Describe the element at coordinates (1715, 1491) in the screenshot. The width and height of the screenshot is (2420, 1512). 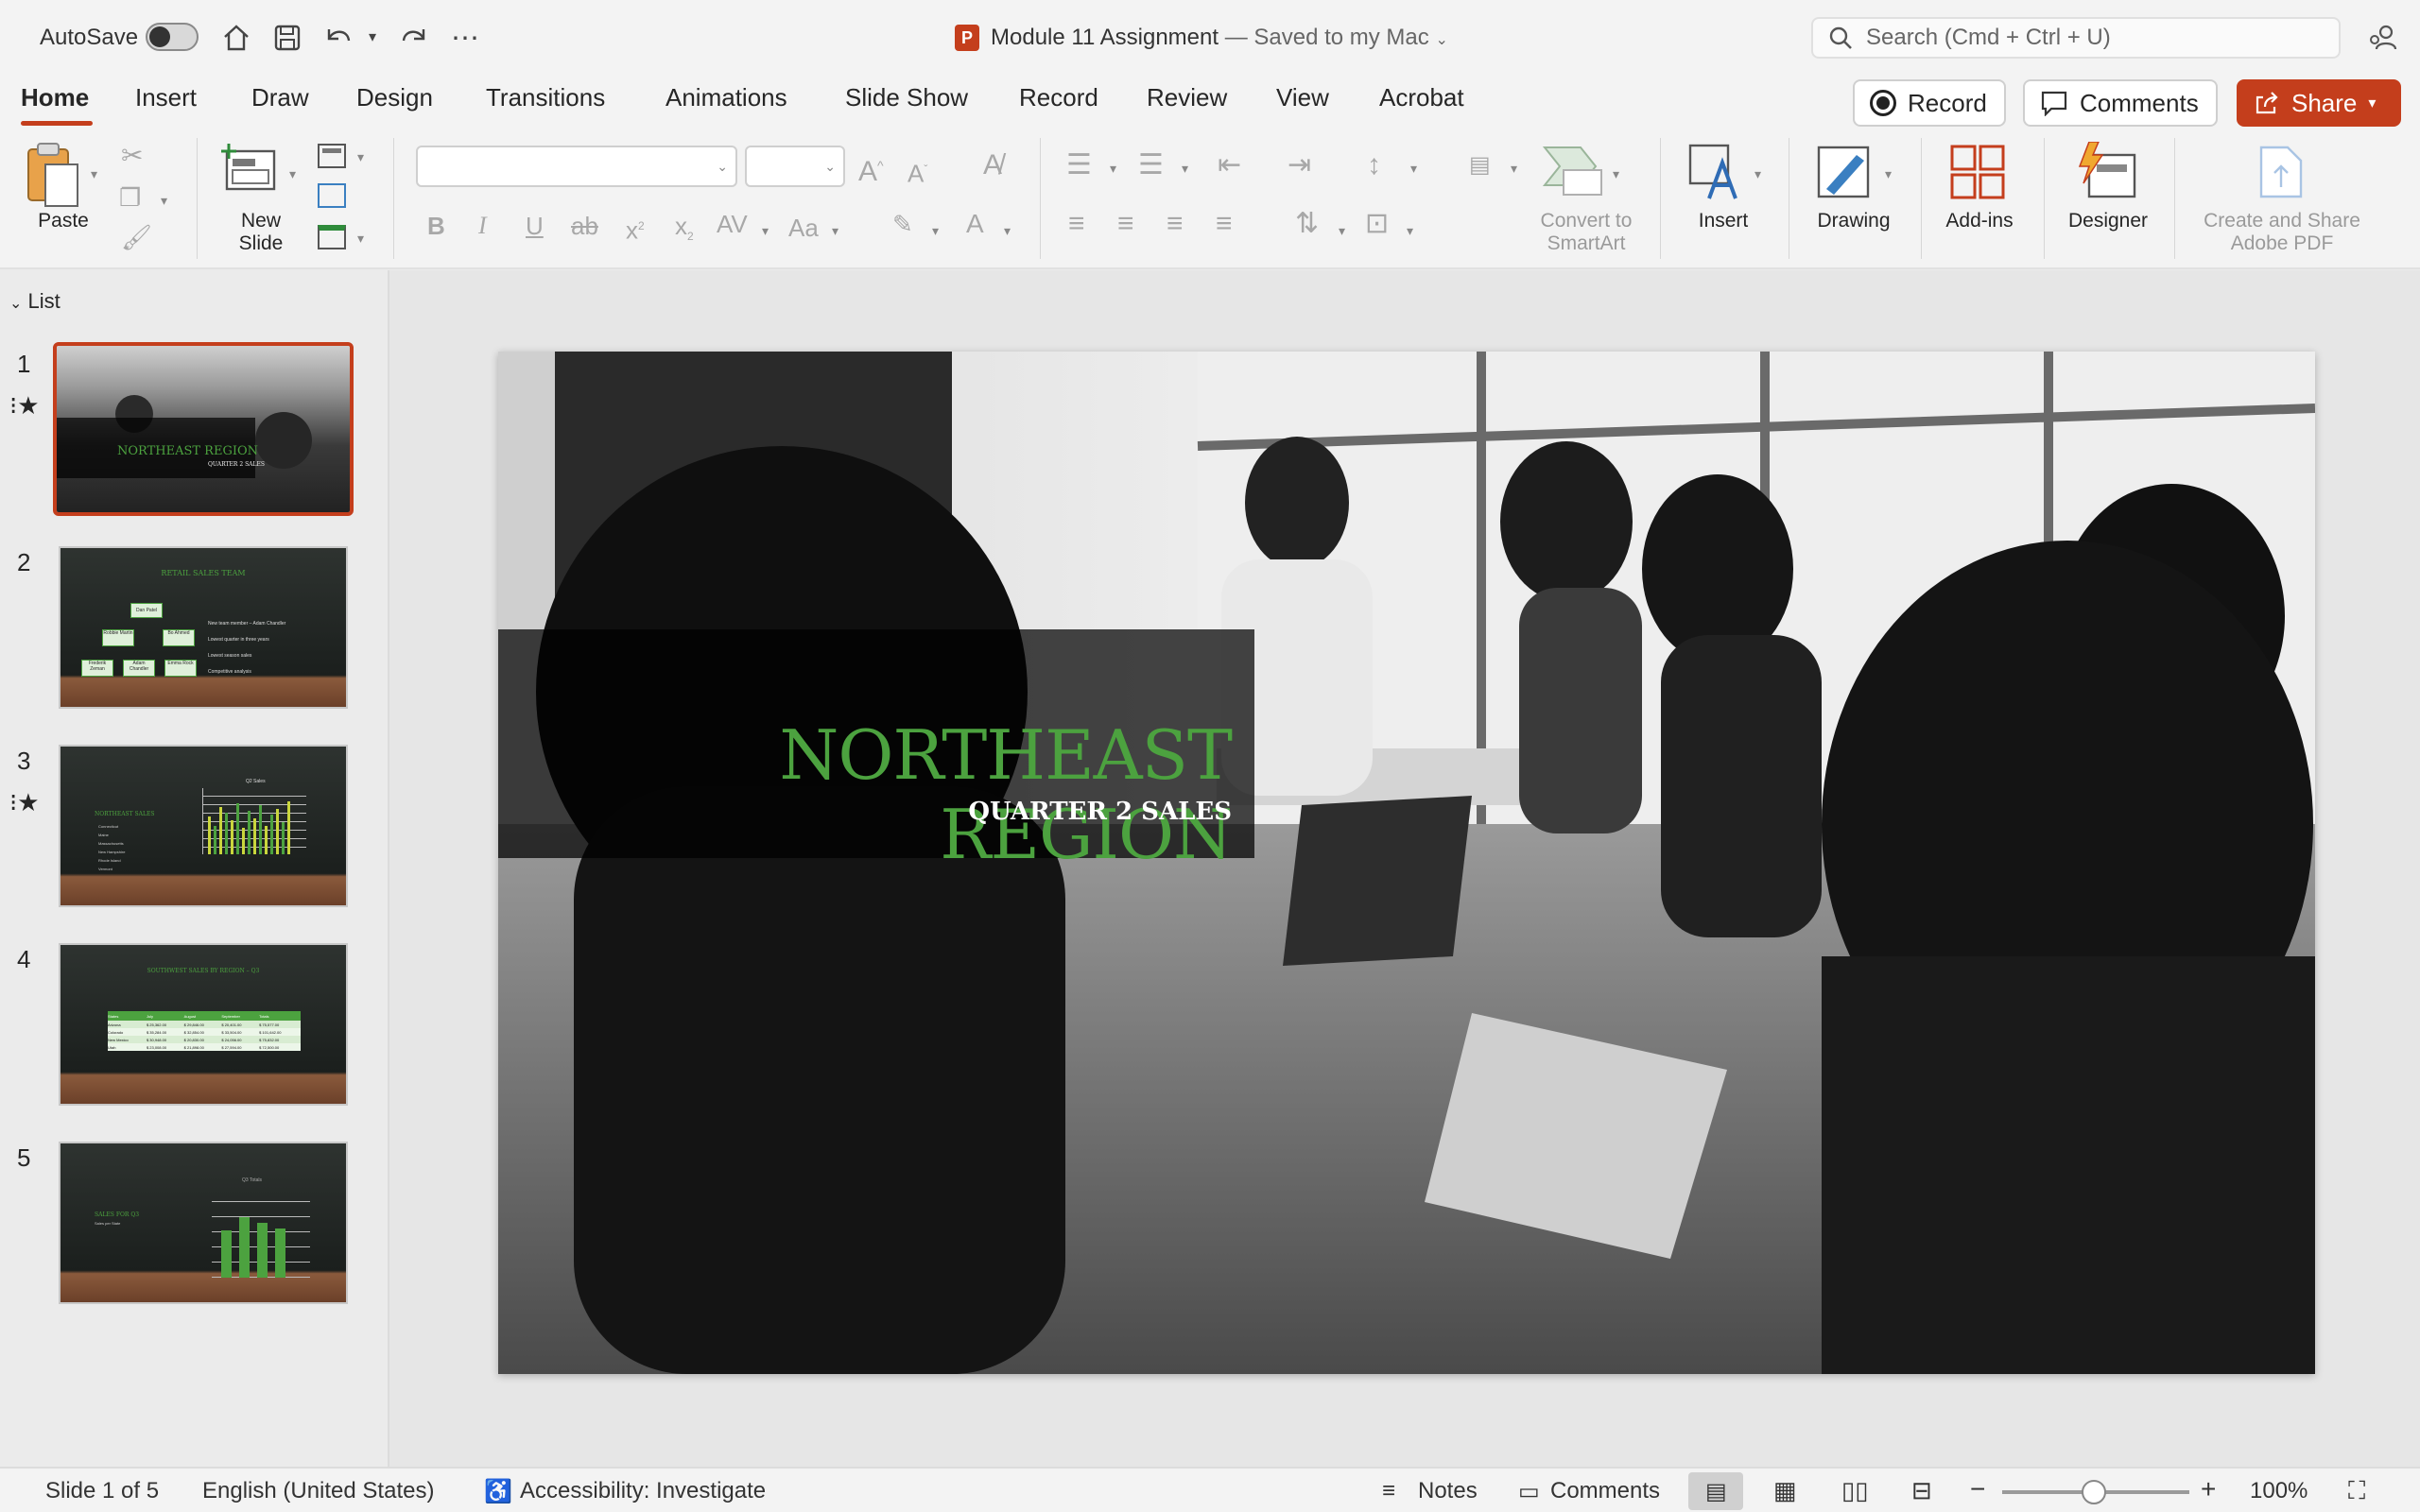
I see `normal-view-button: ▤` at that location.